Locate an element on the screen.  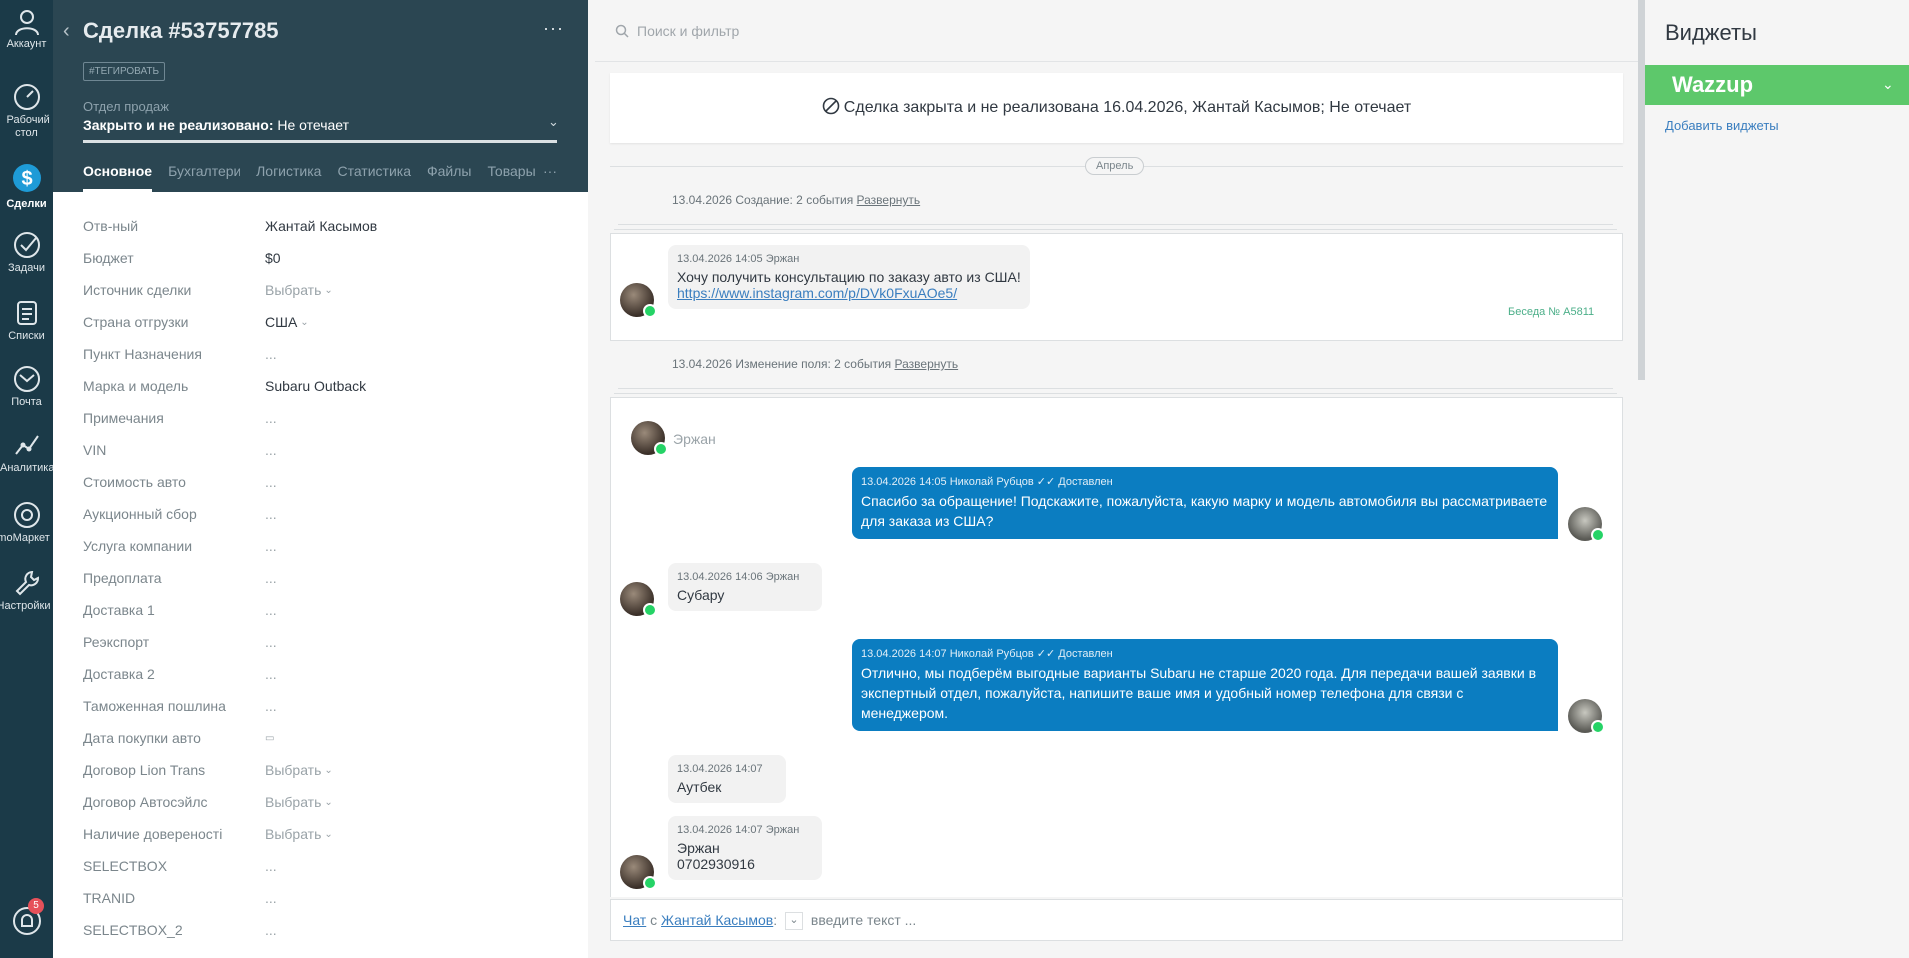
tab-main: Основное is located at coordinates (118, 177).